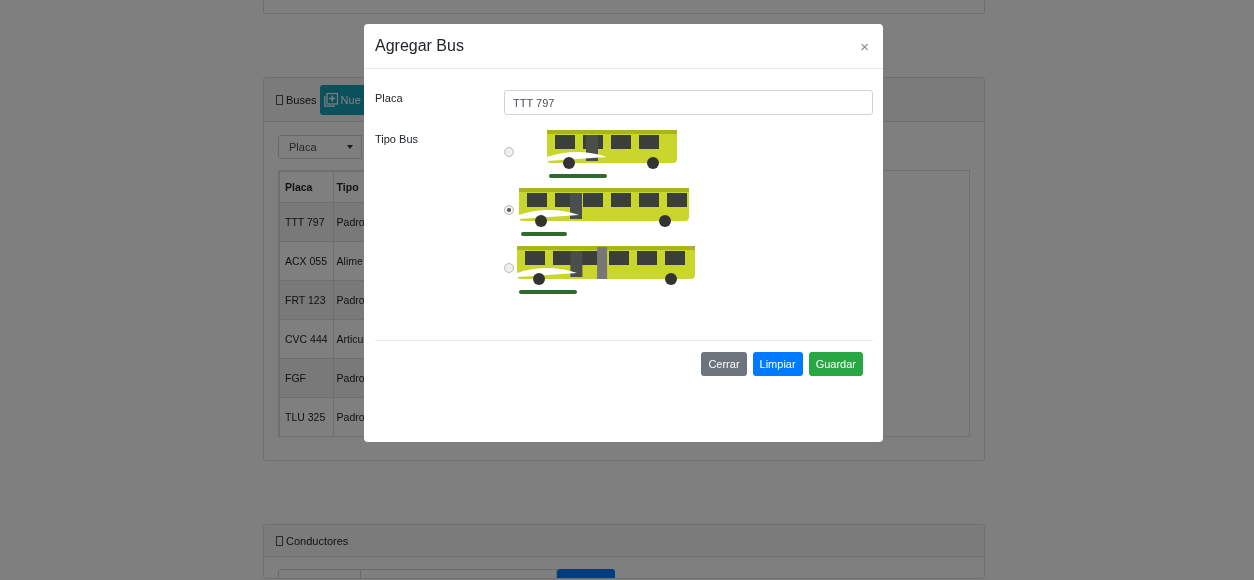 The height and width of the screenshot is (580, 1254). What do you see at coordinates (397, 140) in the screenshot?
I see `field-label: Tipo Bus` at bounding box center [397, 140].